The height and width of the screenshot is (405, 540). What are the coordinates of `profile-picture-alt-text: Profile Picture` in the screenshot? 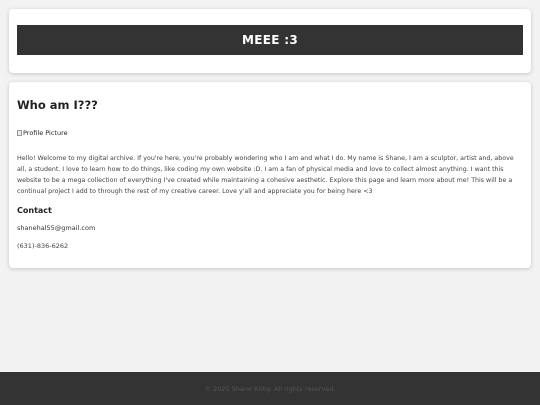 It's located at (45, 133).